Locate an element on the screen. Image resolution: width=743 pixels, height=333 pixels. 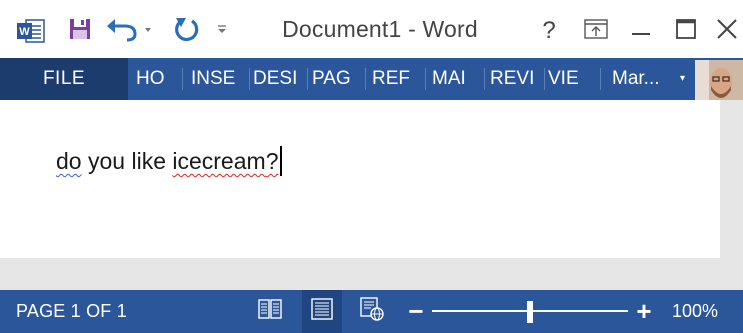
maximize-icon is located at coordinates (686, 31).